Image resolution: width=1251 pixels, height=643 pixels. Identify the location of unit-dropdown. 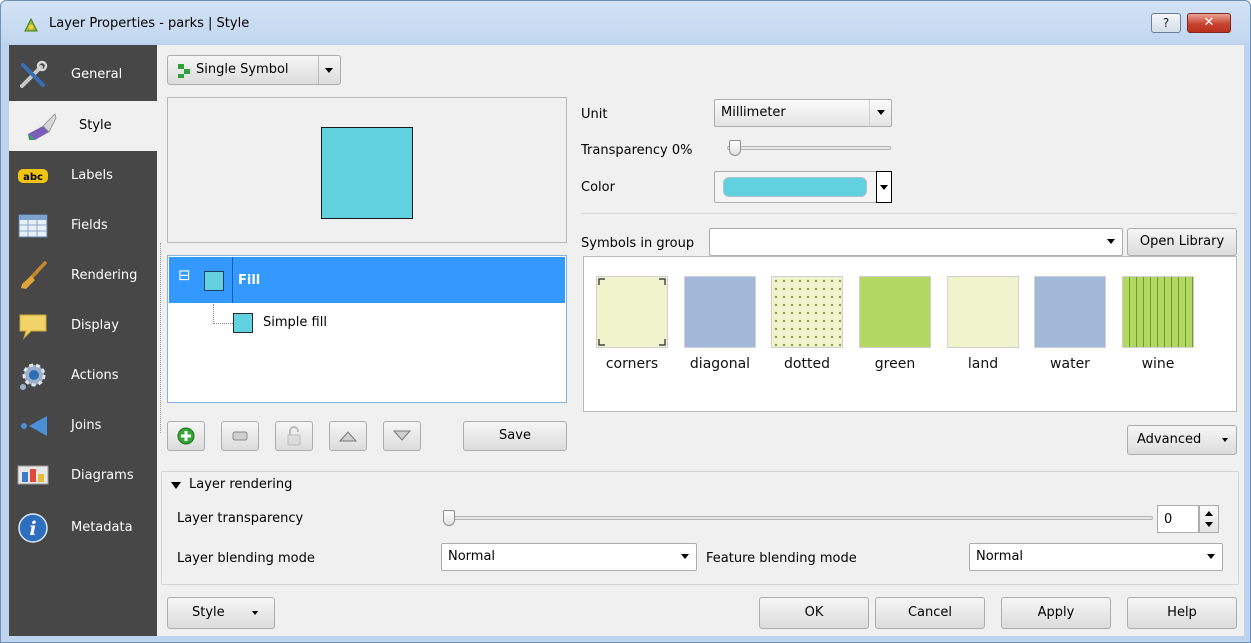
(880, 113).